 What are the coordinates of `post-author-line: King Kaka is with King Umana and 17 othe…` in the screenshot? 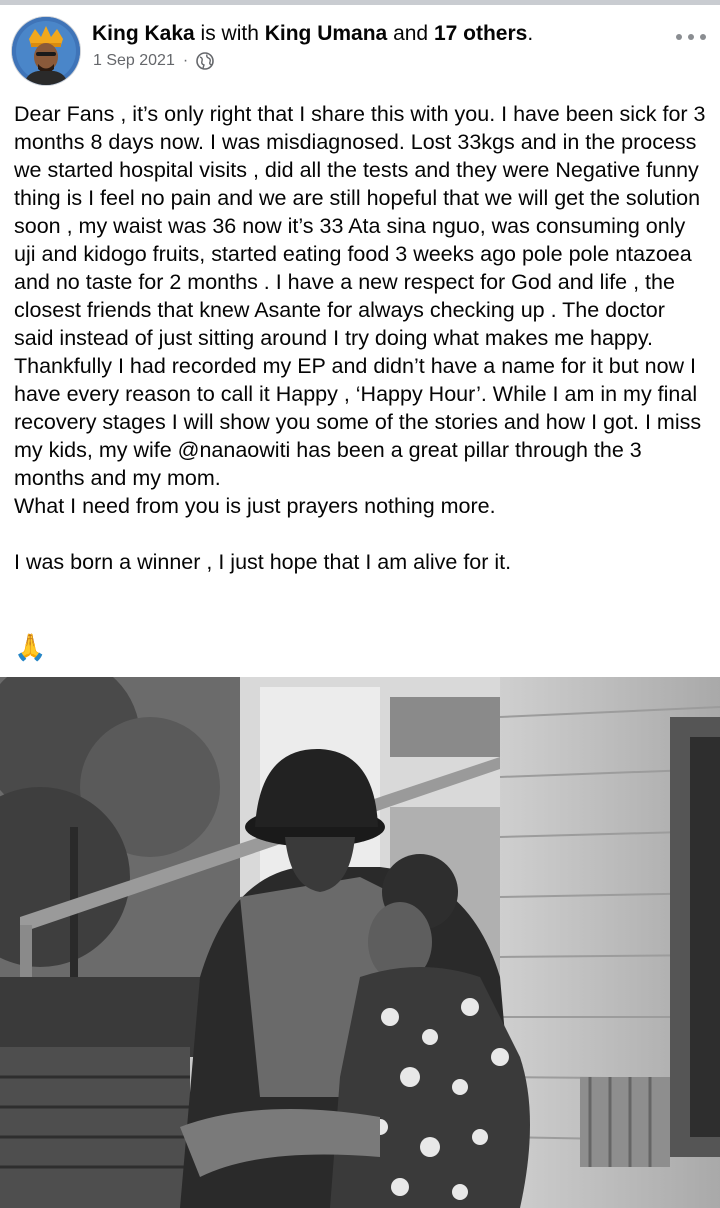 It's located at (312, 34).